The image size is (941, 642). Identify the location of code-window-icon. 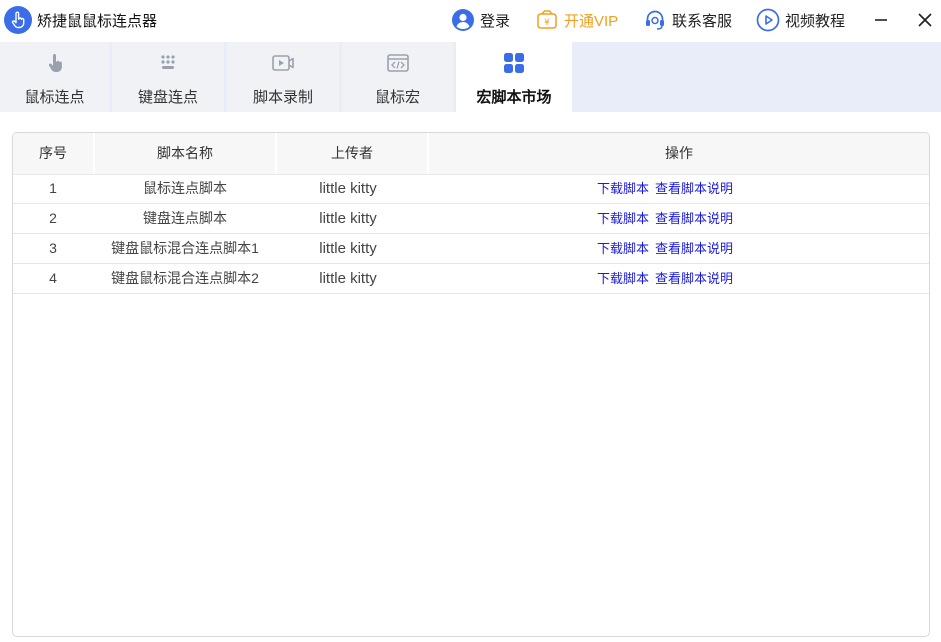
(398, 63).